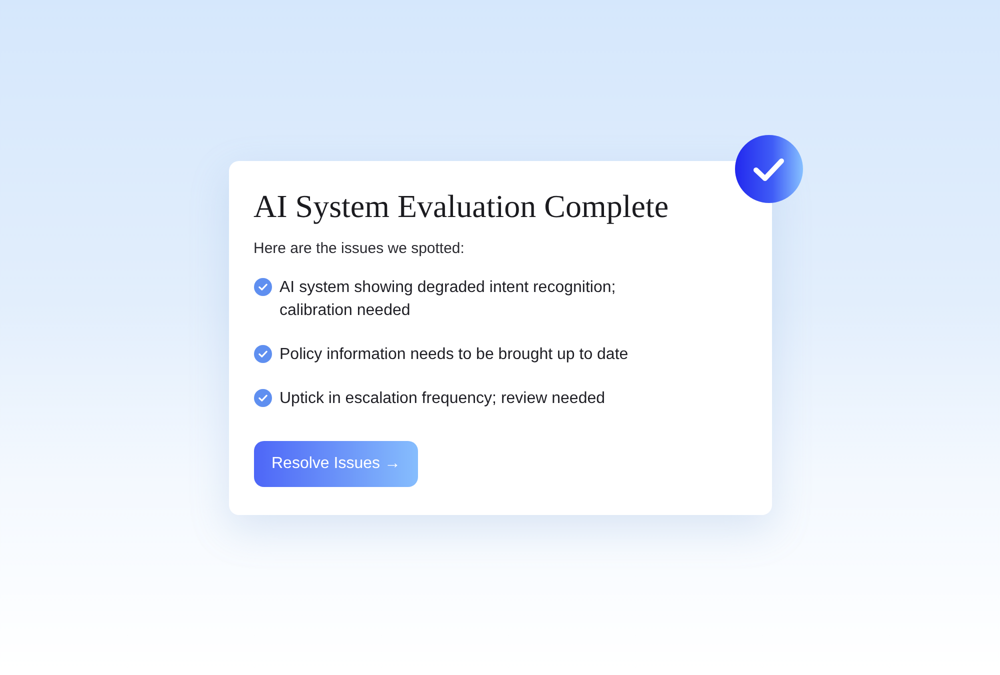 The image size is (1000, 675). I want to click on issue-text: Uptick in escalation frequency; review needed, so click(443, 398).